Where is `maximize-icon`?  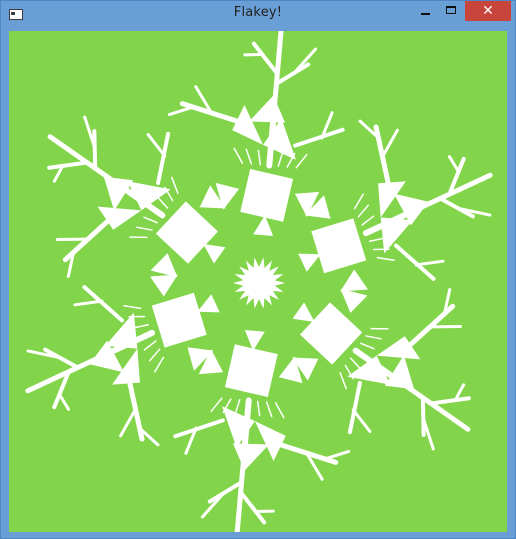
maximize-icon is located at coordinates (451, 10).